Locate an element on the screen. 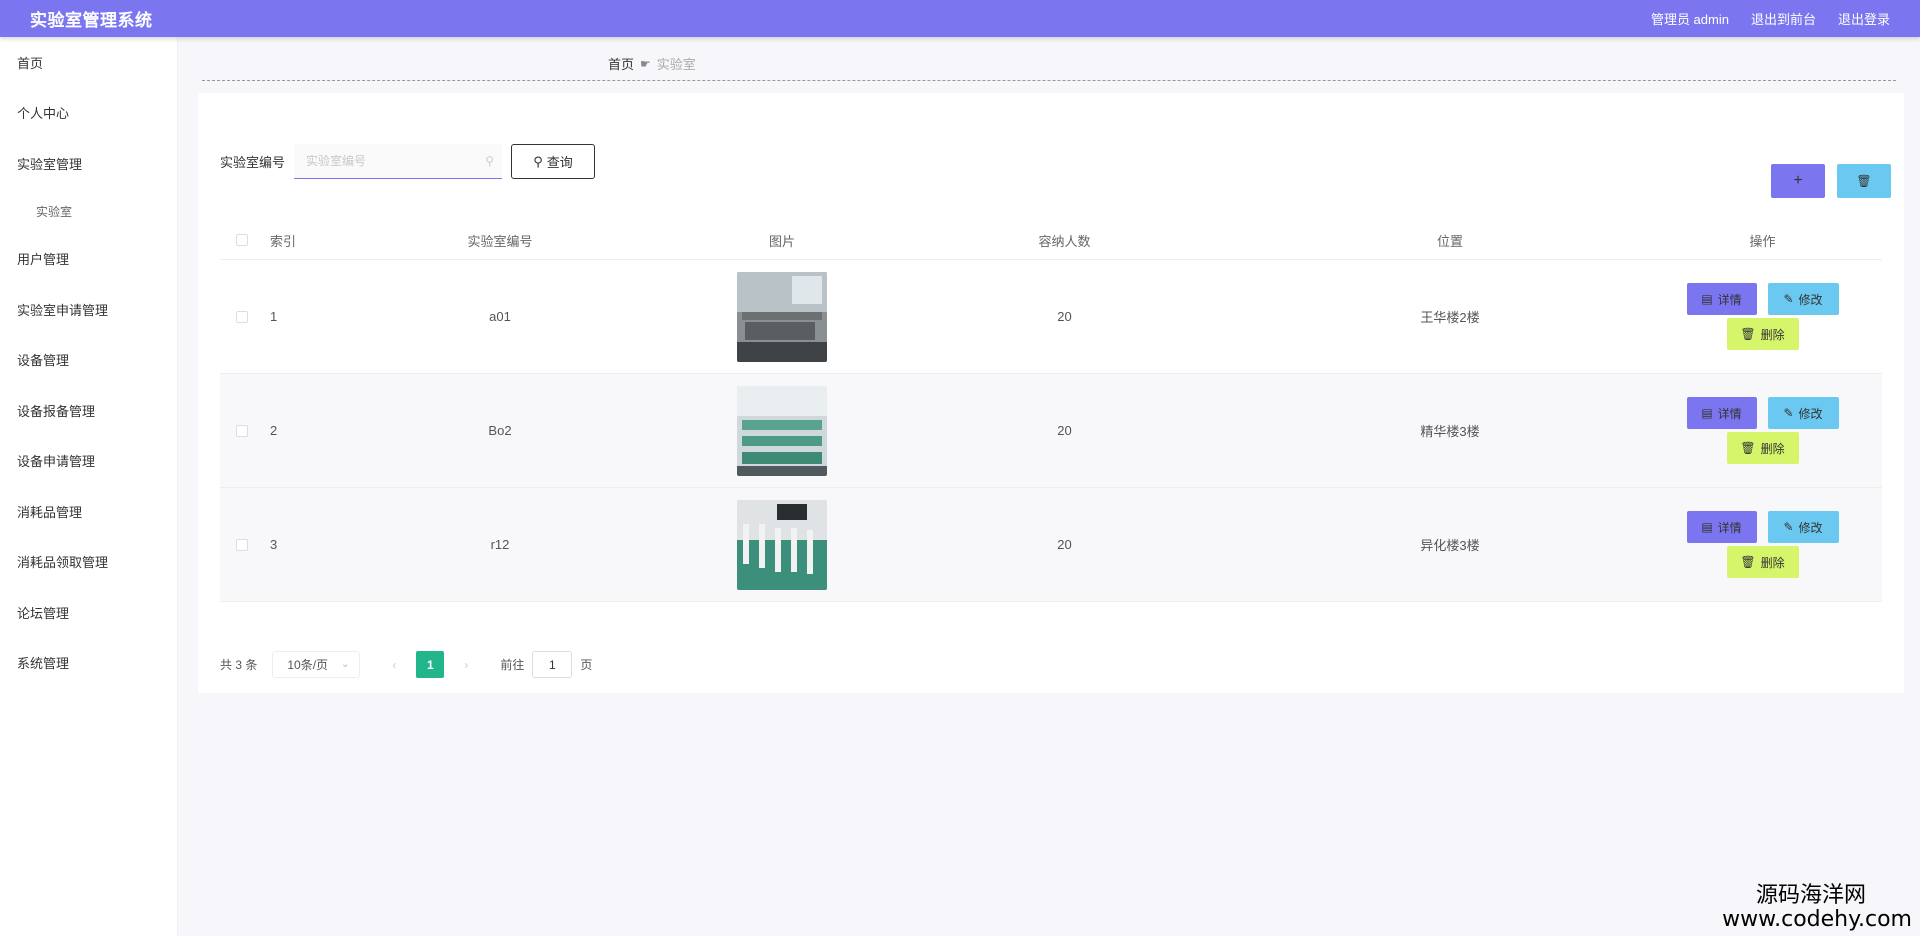  sidebar-item-system: 系统管理 is located at coordinates (88, 663).